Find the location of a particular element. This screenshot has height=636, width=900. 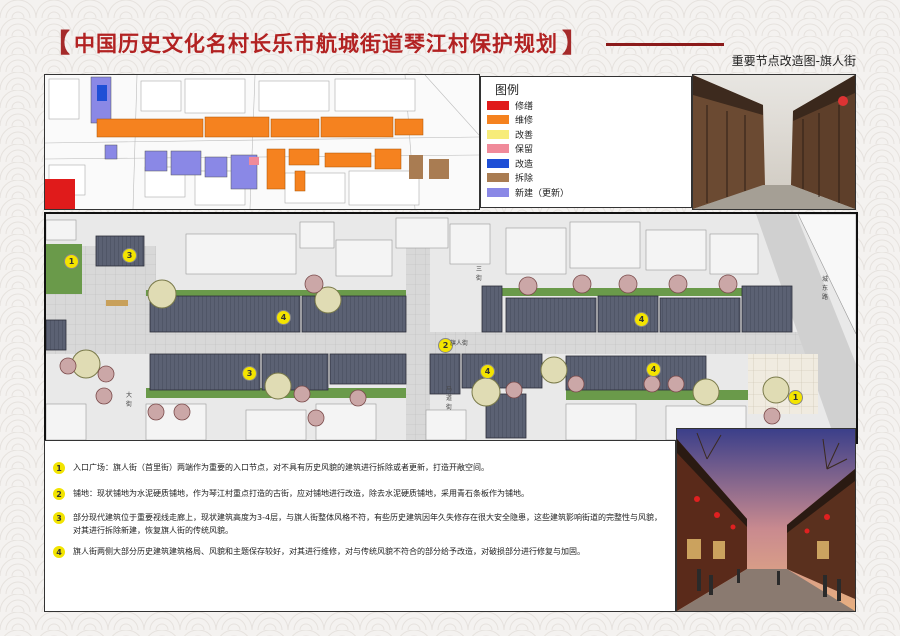

note-number-2: 2 is located at coordinates (59, 494).